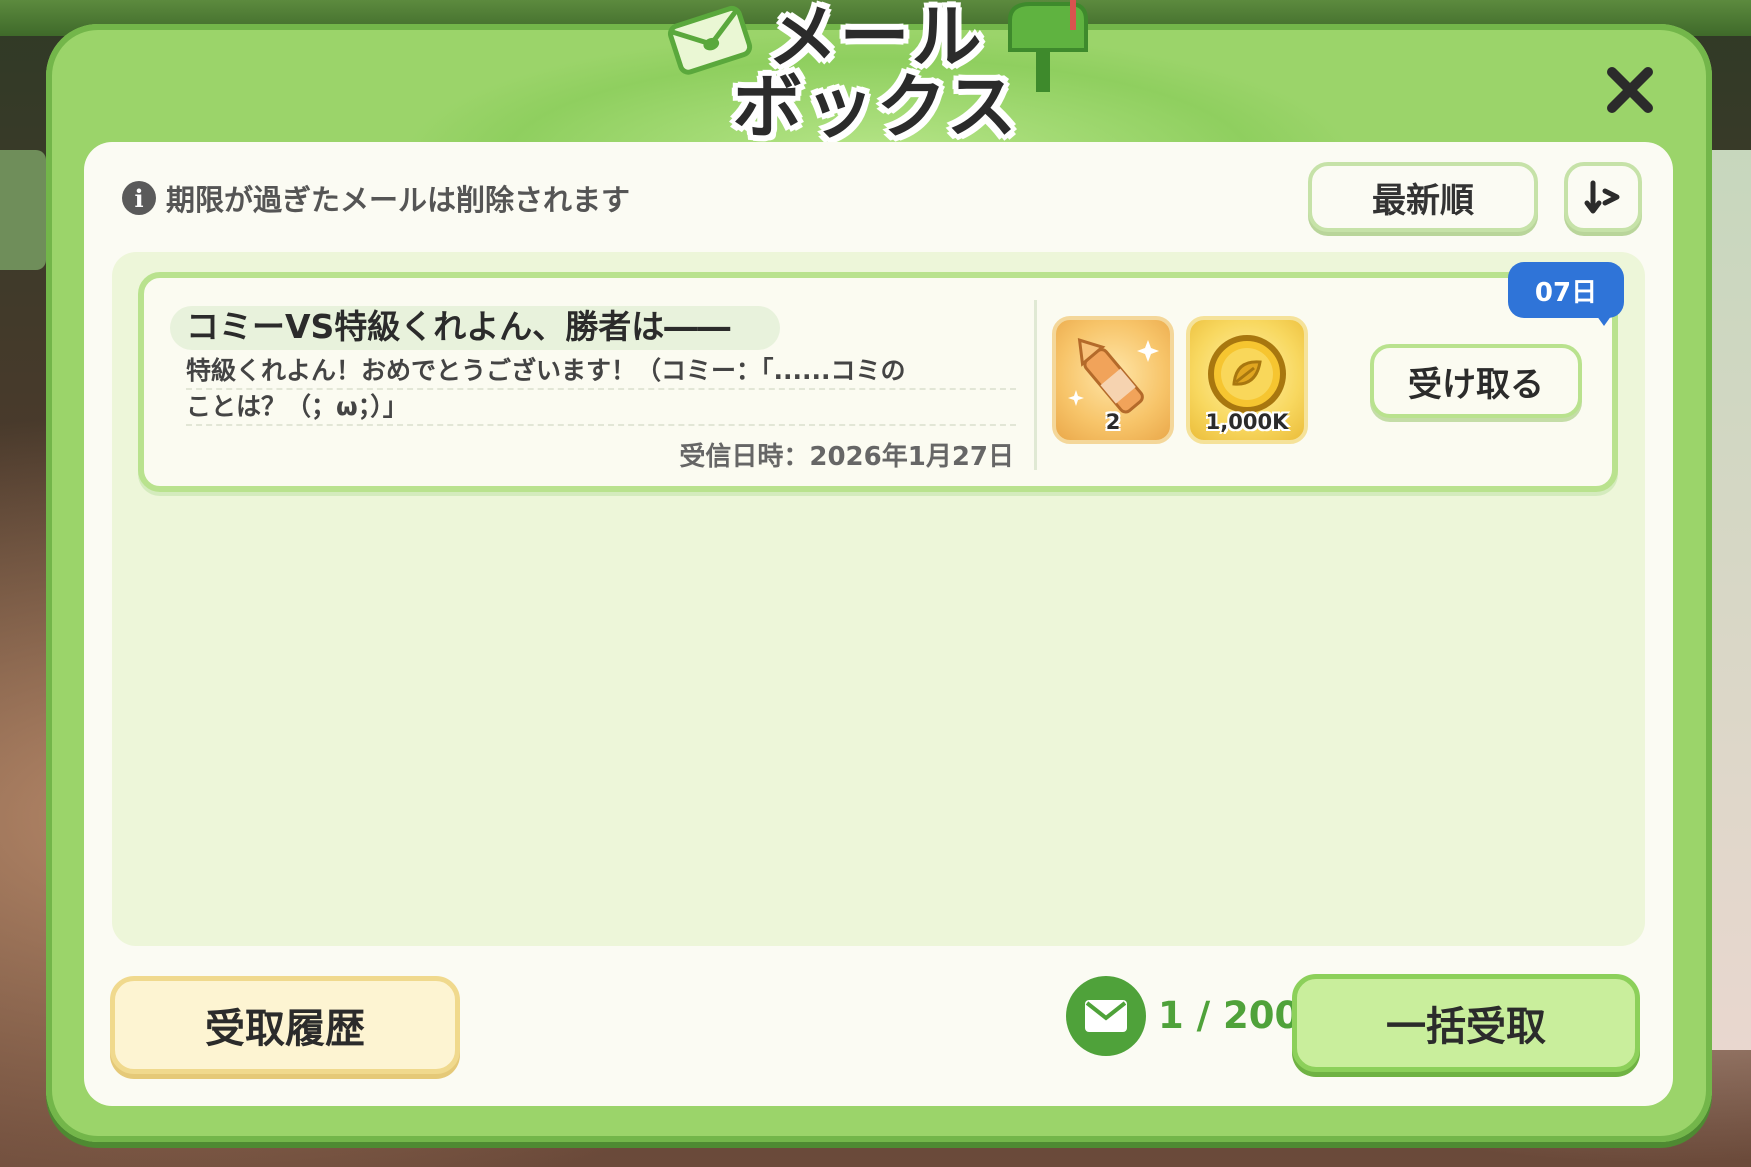  I want to click on mail-count-text: 1 / 200, so click(1229, 1015).